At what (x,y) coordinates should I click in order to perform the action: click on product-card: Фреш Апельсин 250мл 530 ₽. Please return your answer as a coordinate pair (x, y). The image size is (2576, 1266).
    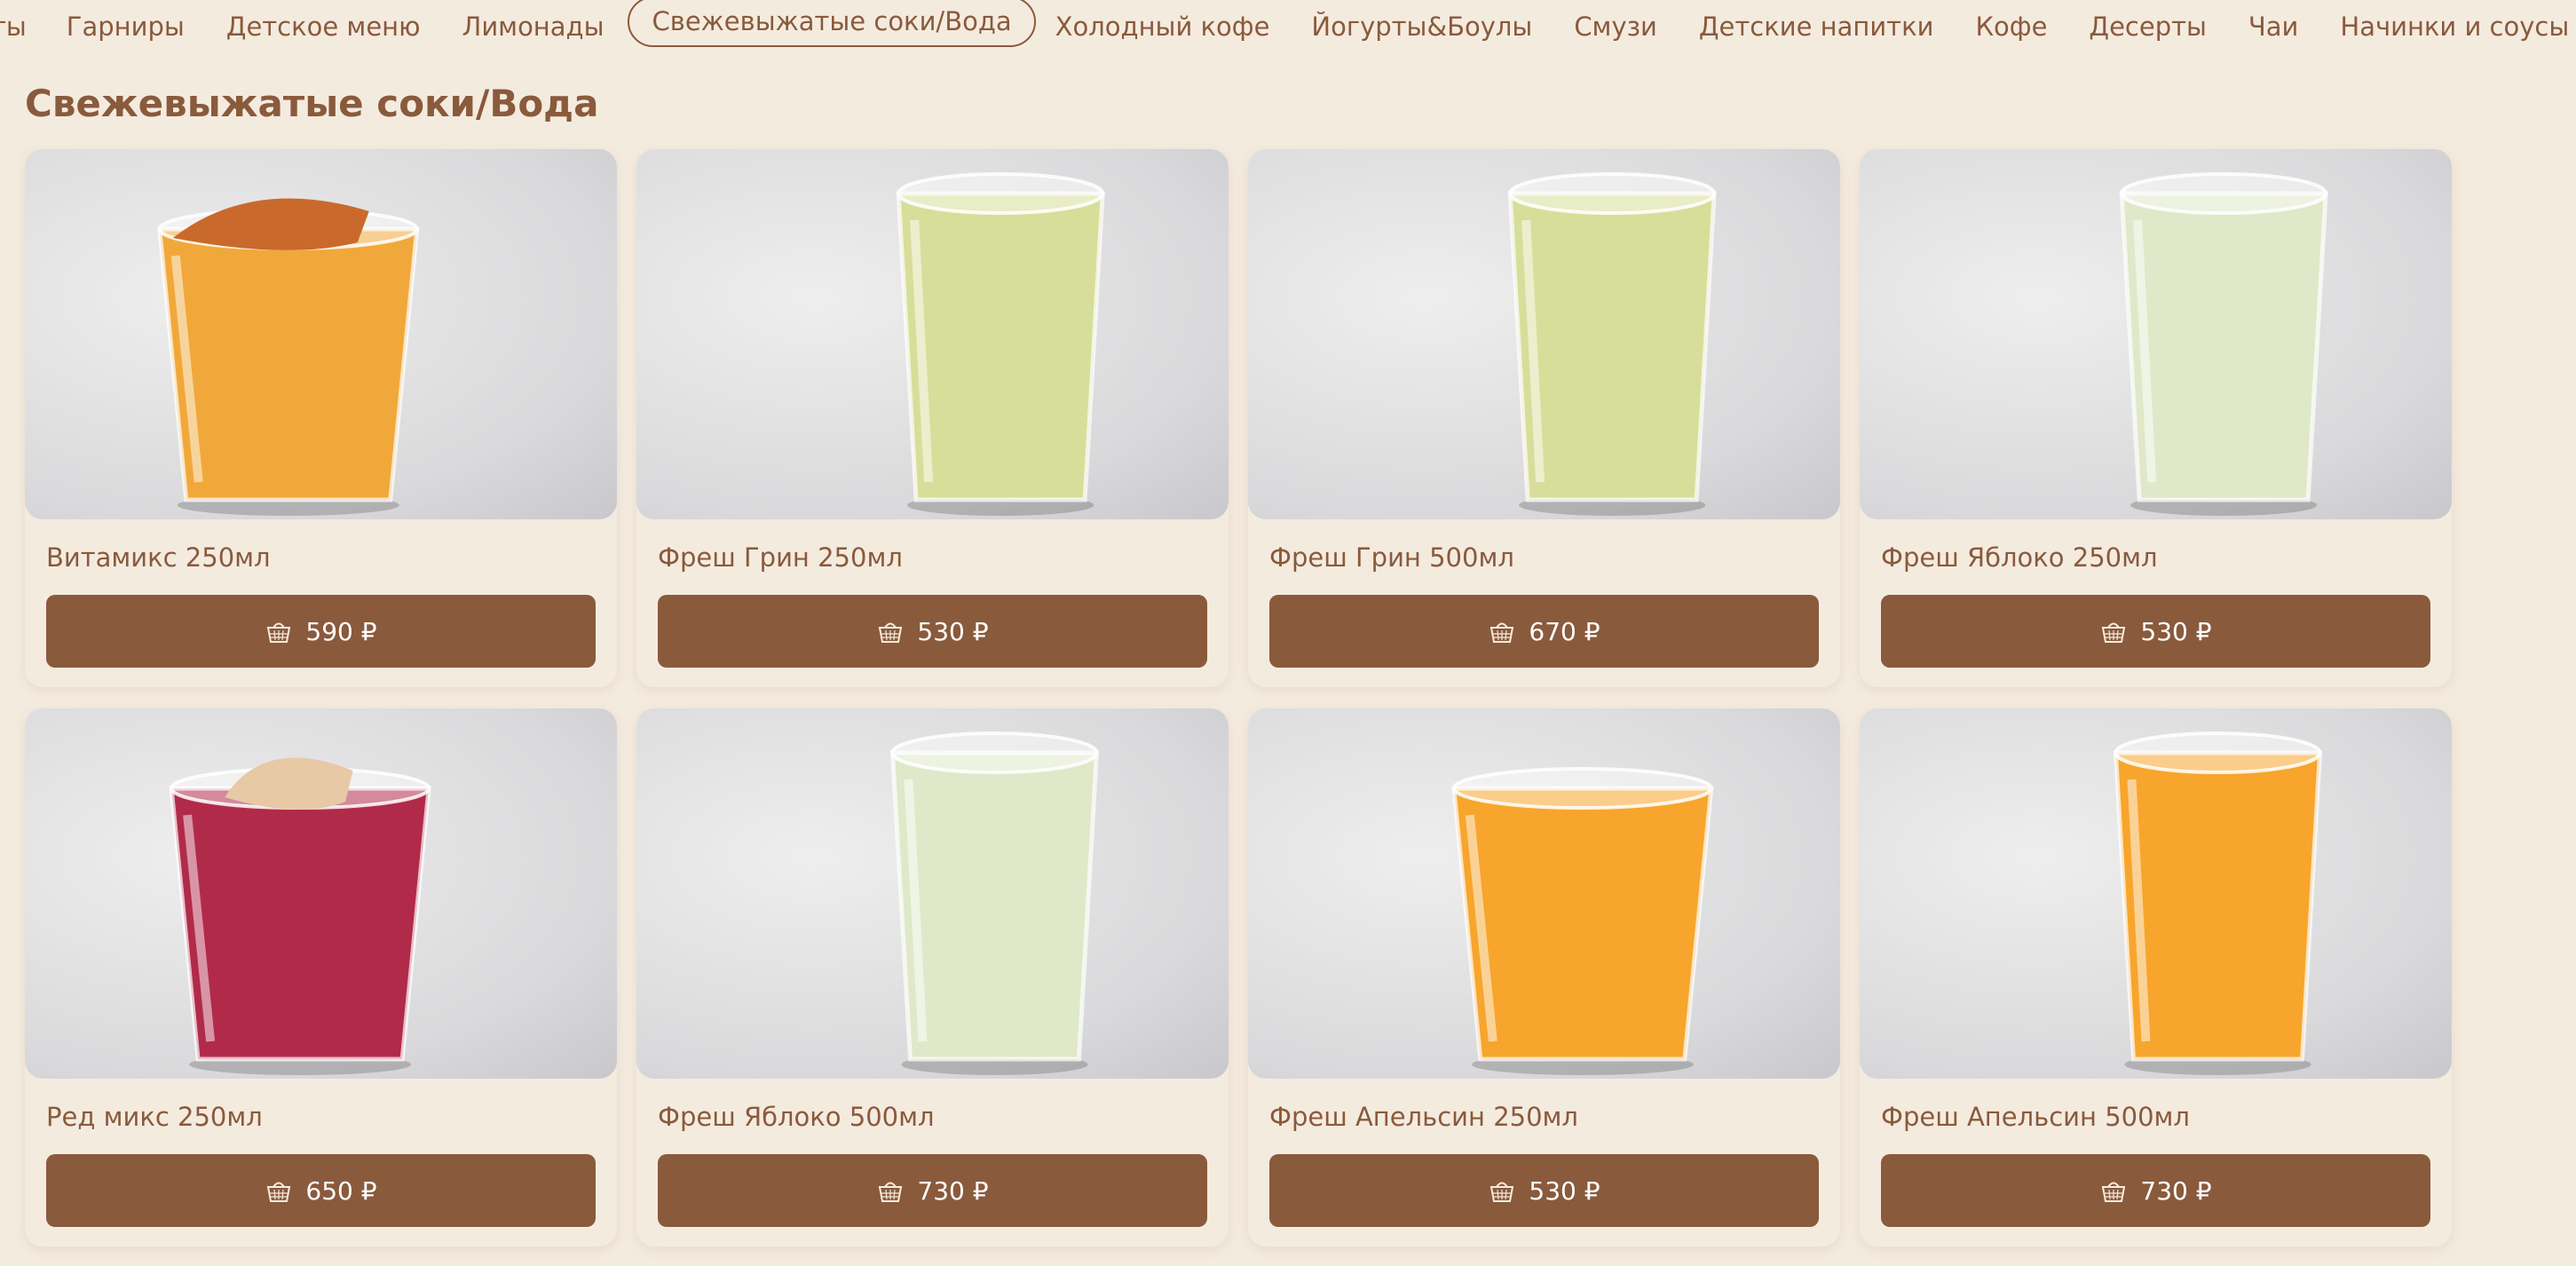
    Looking at the image, I should click on (1544, 977).